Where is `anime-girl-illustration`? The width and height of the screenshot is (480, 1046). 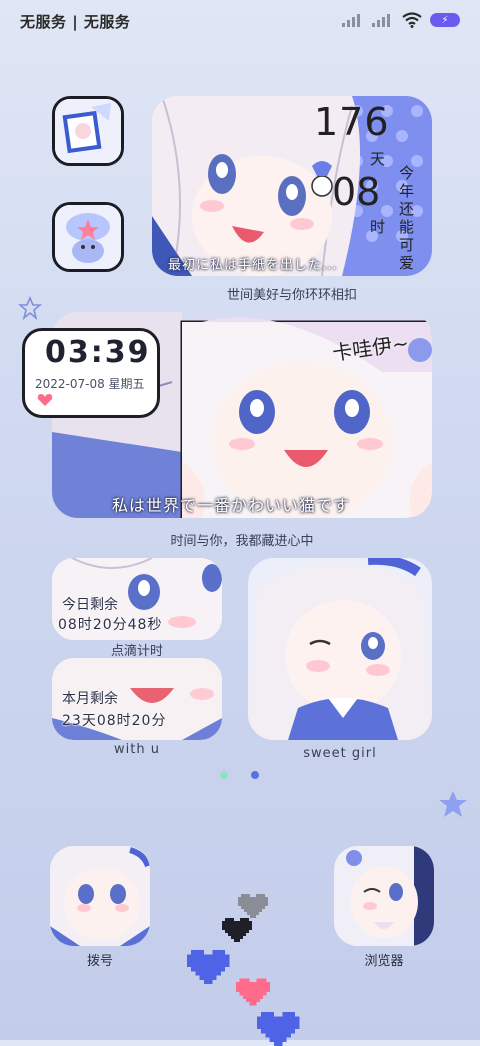
anime-girl-illustration is located at coordinates (292, 186).